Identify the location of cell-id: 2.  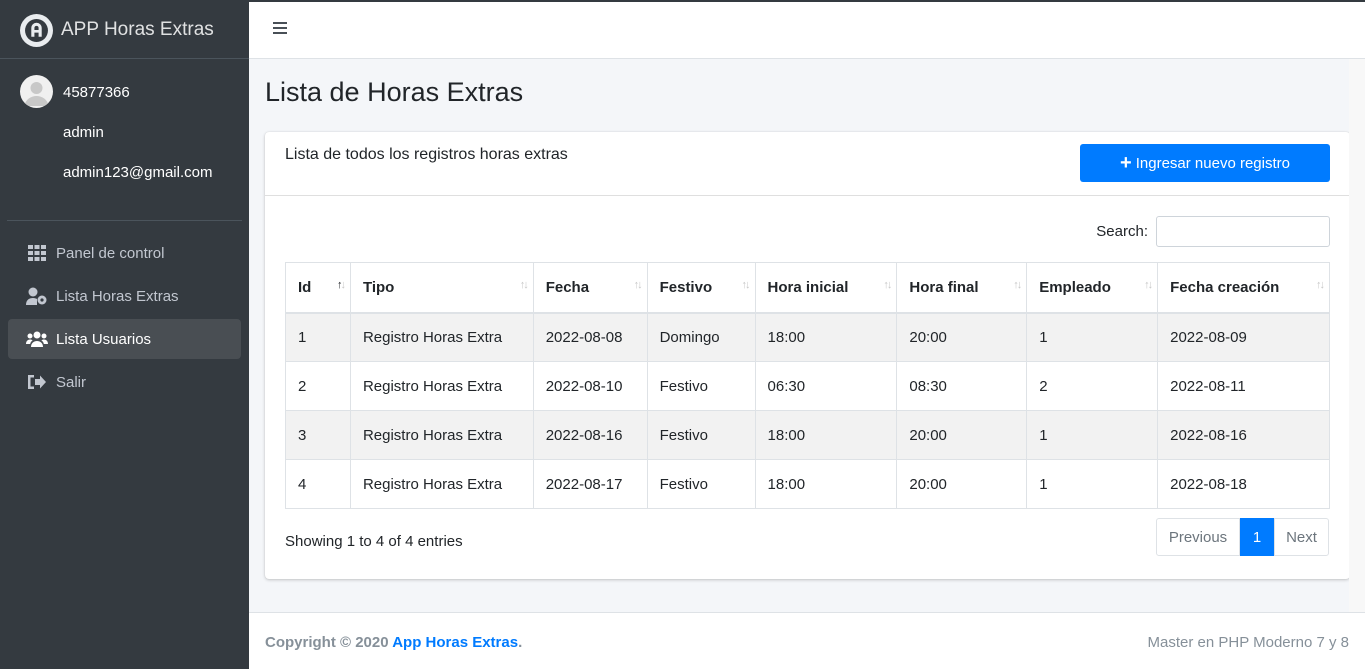
(318, 386).